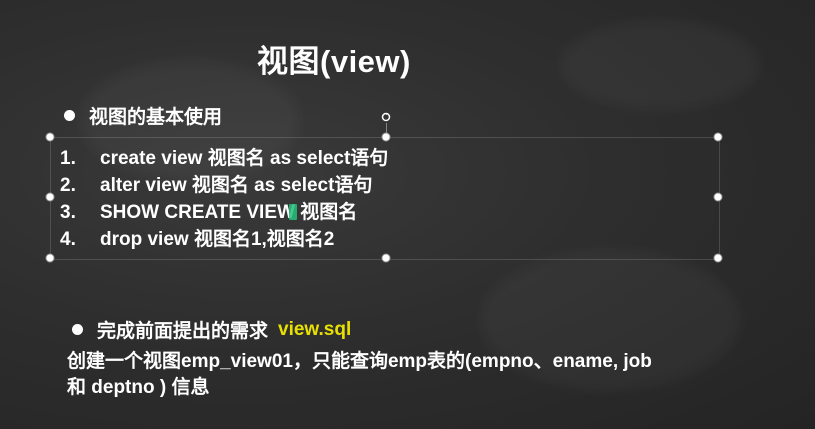  I want to click on list-item-text: alter view 视图名 as select语句, so click(236, 185).